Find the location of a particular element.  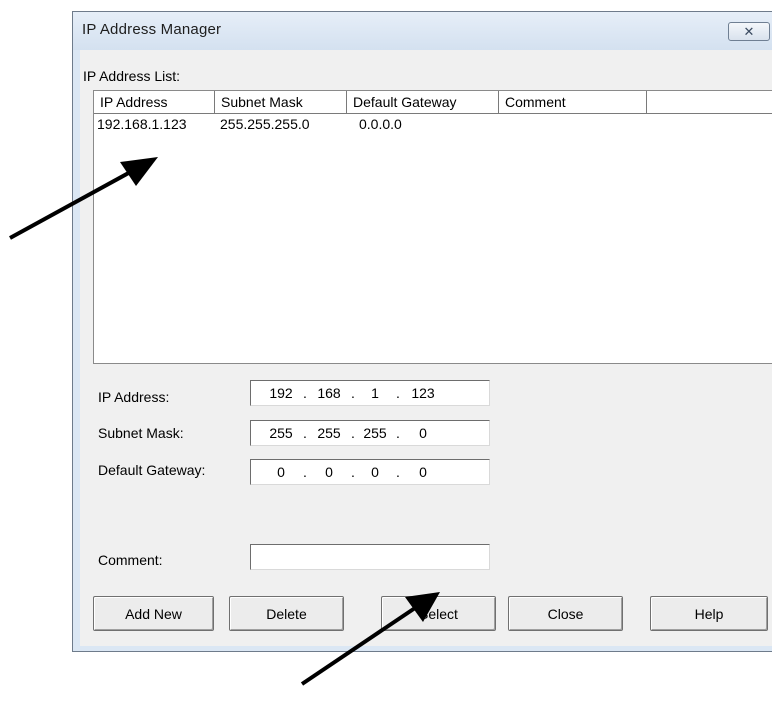

subnet-mask-field: 255 . 255 . 255 . 0 is located at coordinates (370, 433).